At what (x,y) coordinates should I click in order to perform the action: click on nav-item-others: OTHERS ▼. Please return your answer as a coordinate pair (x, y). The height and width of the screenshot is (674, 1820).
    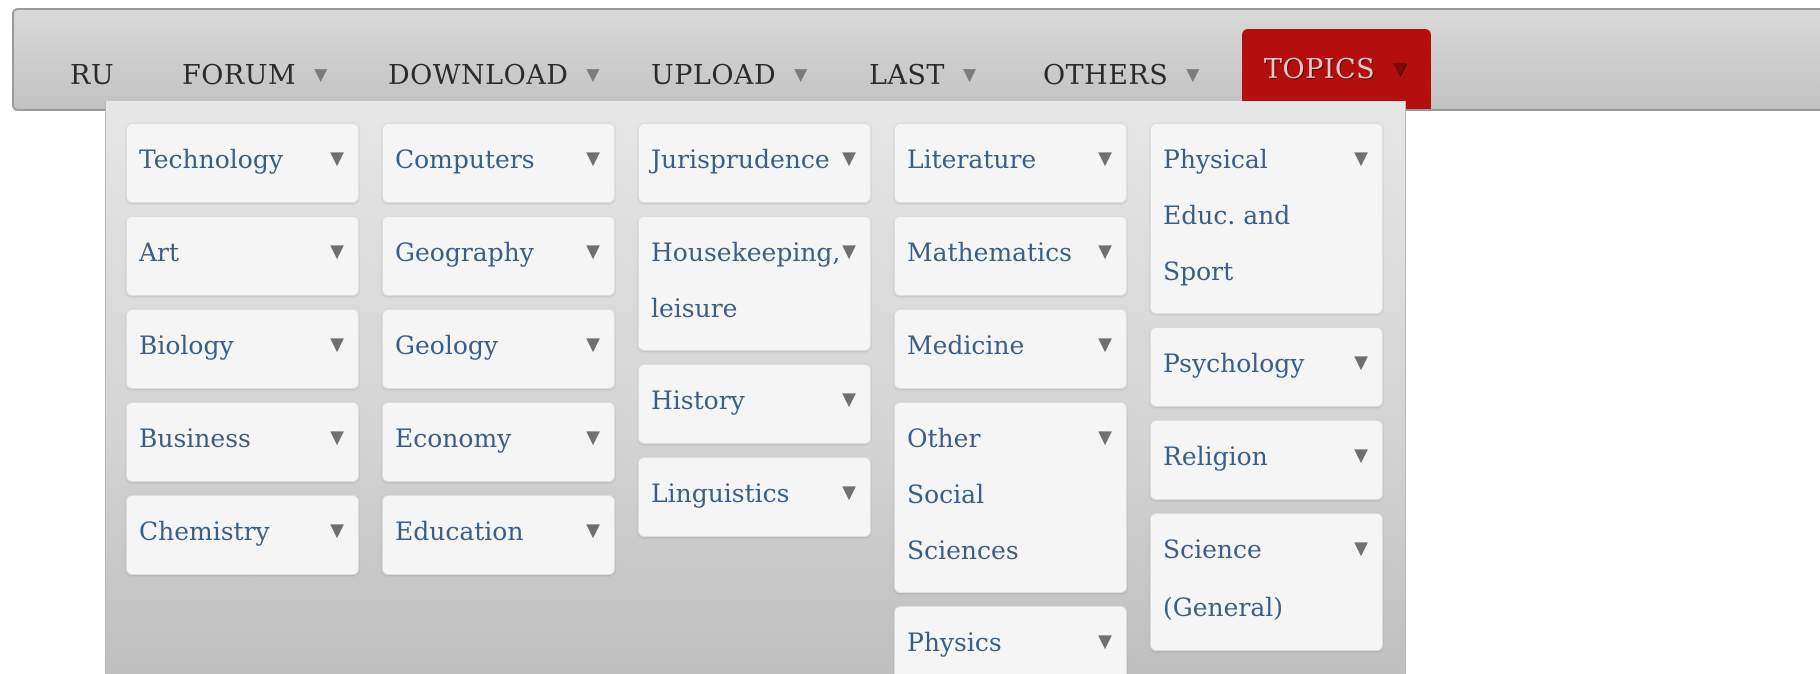
    Looking at the image, I should click on (1121, 75).